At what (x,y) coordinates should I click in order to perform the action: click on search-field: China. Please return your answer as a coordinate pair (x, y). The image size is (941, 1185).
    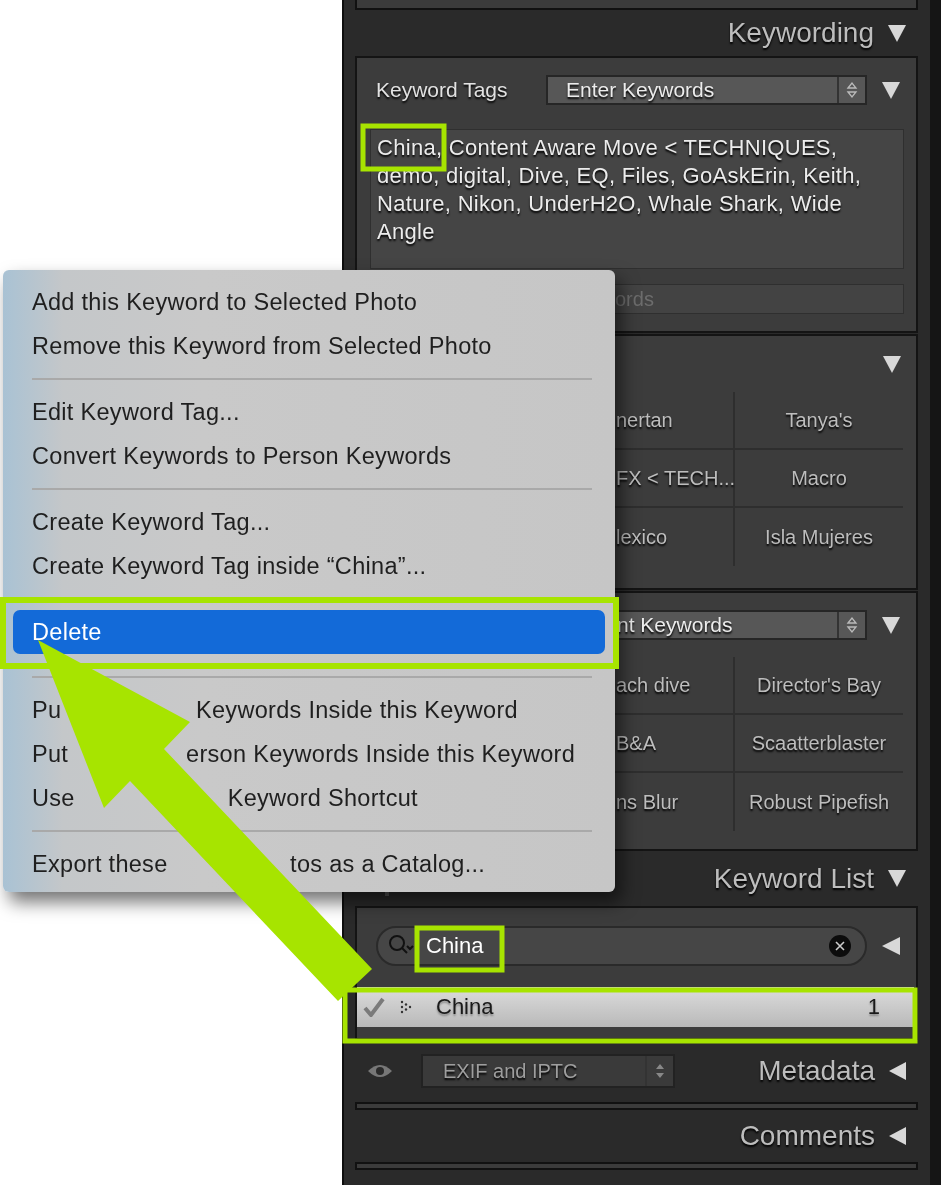
    Looking at the image, I should click on (621, 946).